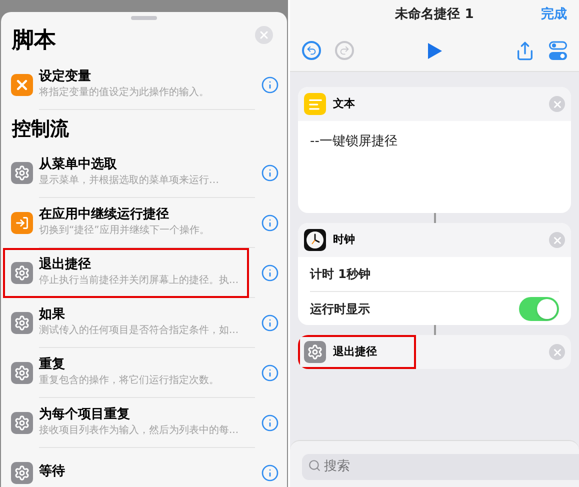  Describe the element at coordinates (314, 465) in the screenshot. I see `search-icon` at that location.